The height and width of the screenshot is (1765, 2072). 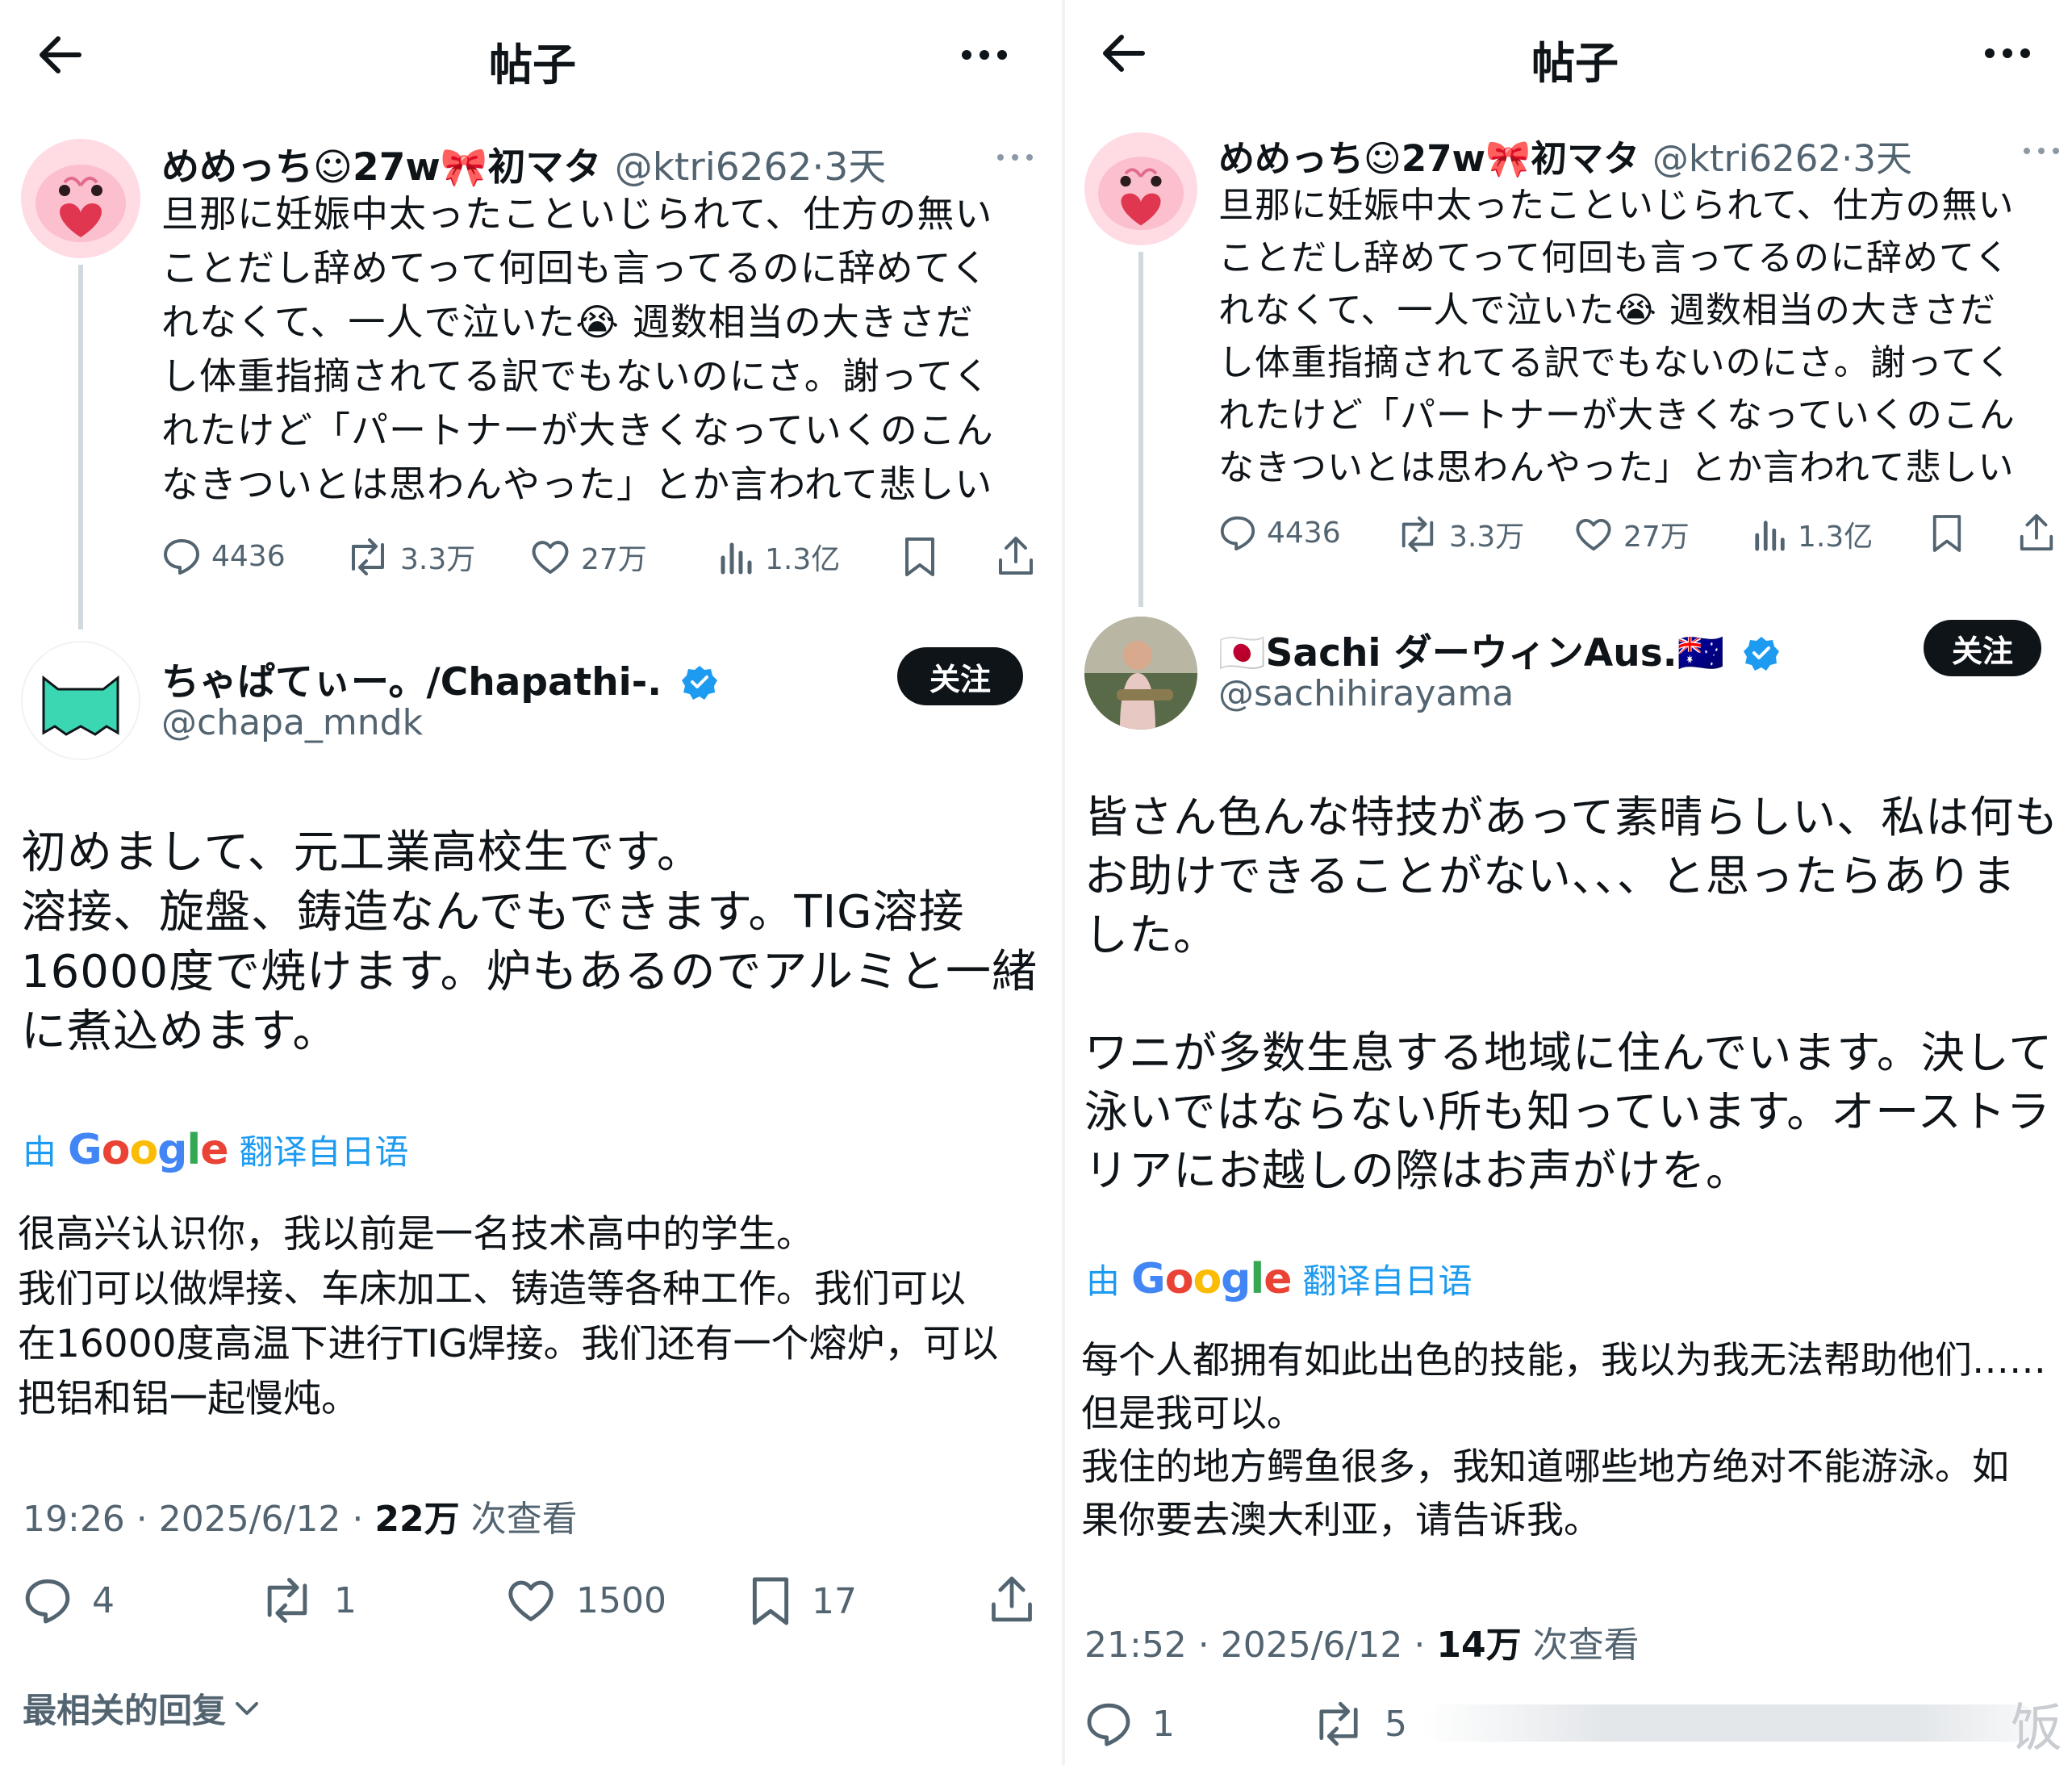 What do you see at coordinates (438, 559) in the screenshot?
I see `repost-count: 3.3万` at bounding box center [438, 559].